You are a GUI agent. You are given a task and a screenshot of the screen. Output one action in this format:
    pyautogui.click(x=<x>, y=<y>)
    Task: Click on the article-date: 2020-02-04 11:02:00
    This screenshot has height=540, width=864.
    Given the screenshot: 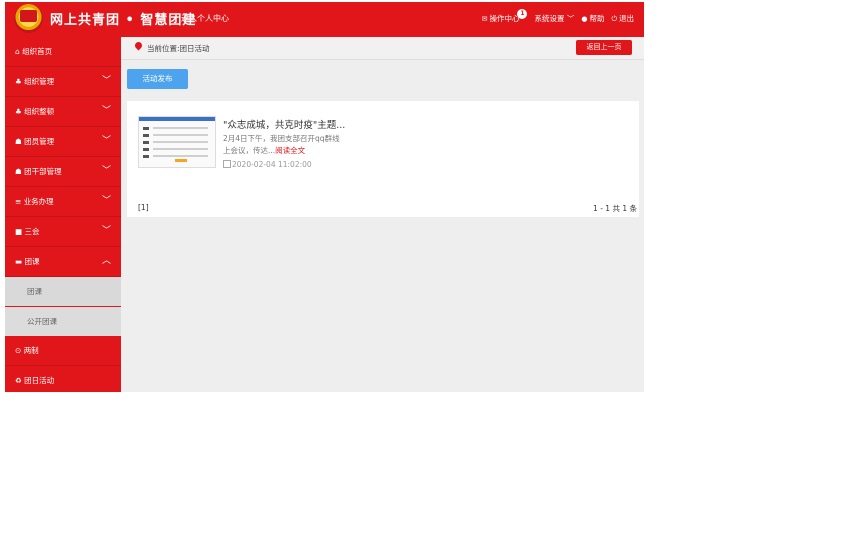 What is the action you would take?
    pyautogui.click(x=267, y=164)
    